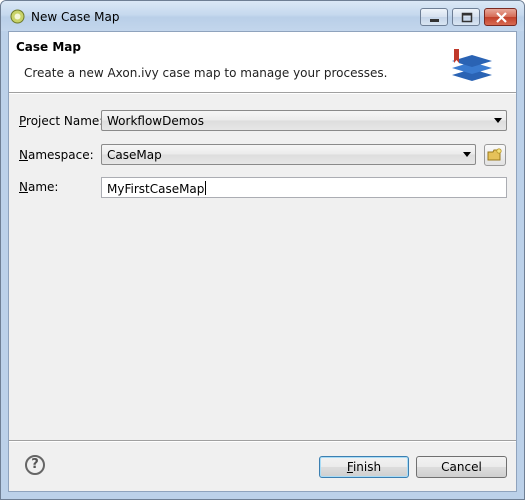 This screenshot has width=525, height=500. What do you see at coordinates (288, 154) in the screenshot?
I see `namespace-select: CaseMap` at bounding box center [288, 154].